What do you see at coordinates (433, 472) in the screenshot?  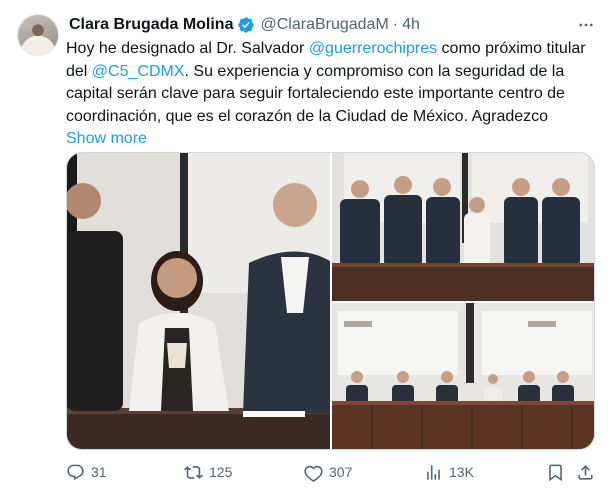 I see `views-icon` at bounding box center [433, 472].